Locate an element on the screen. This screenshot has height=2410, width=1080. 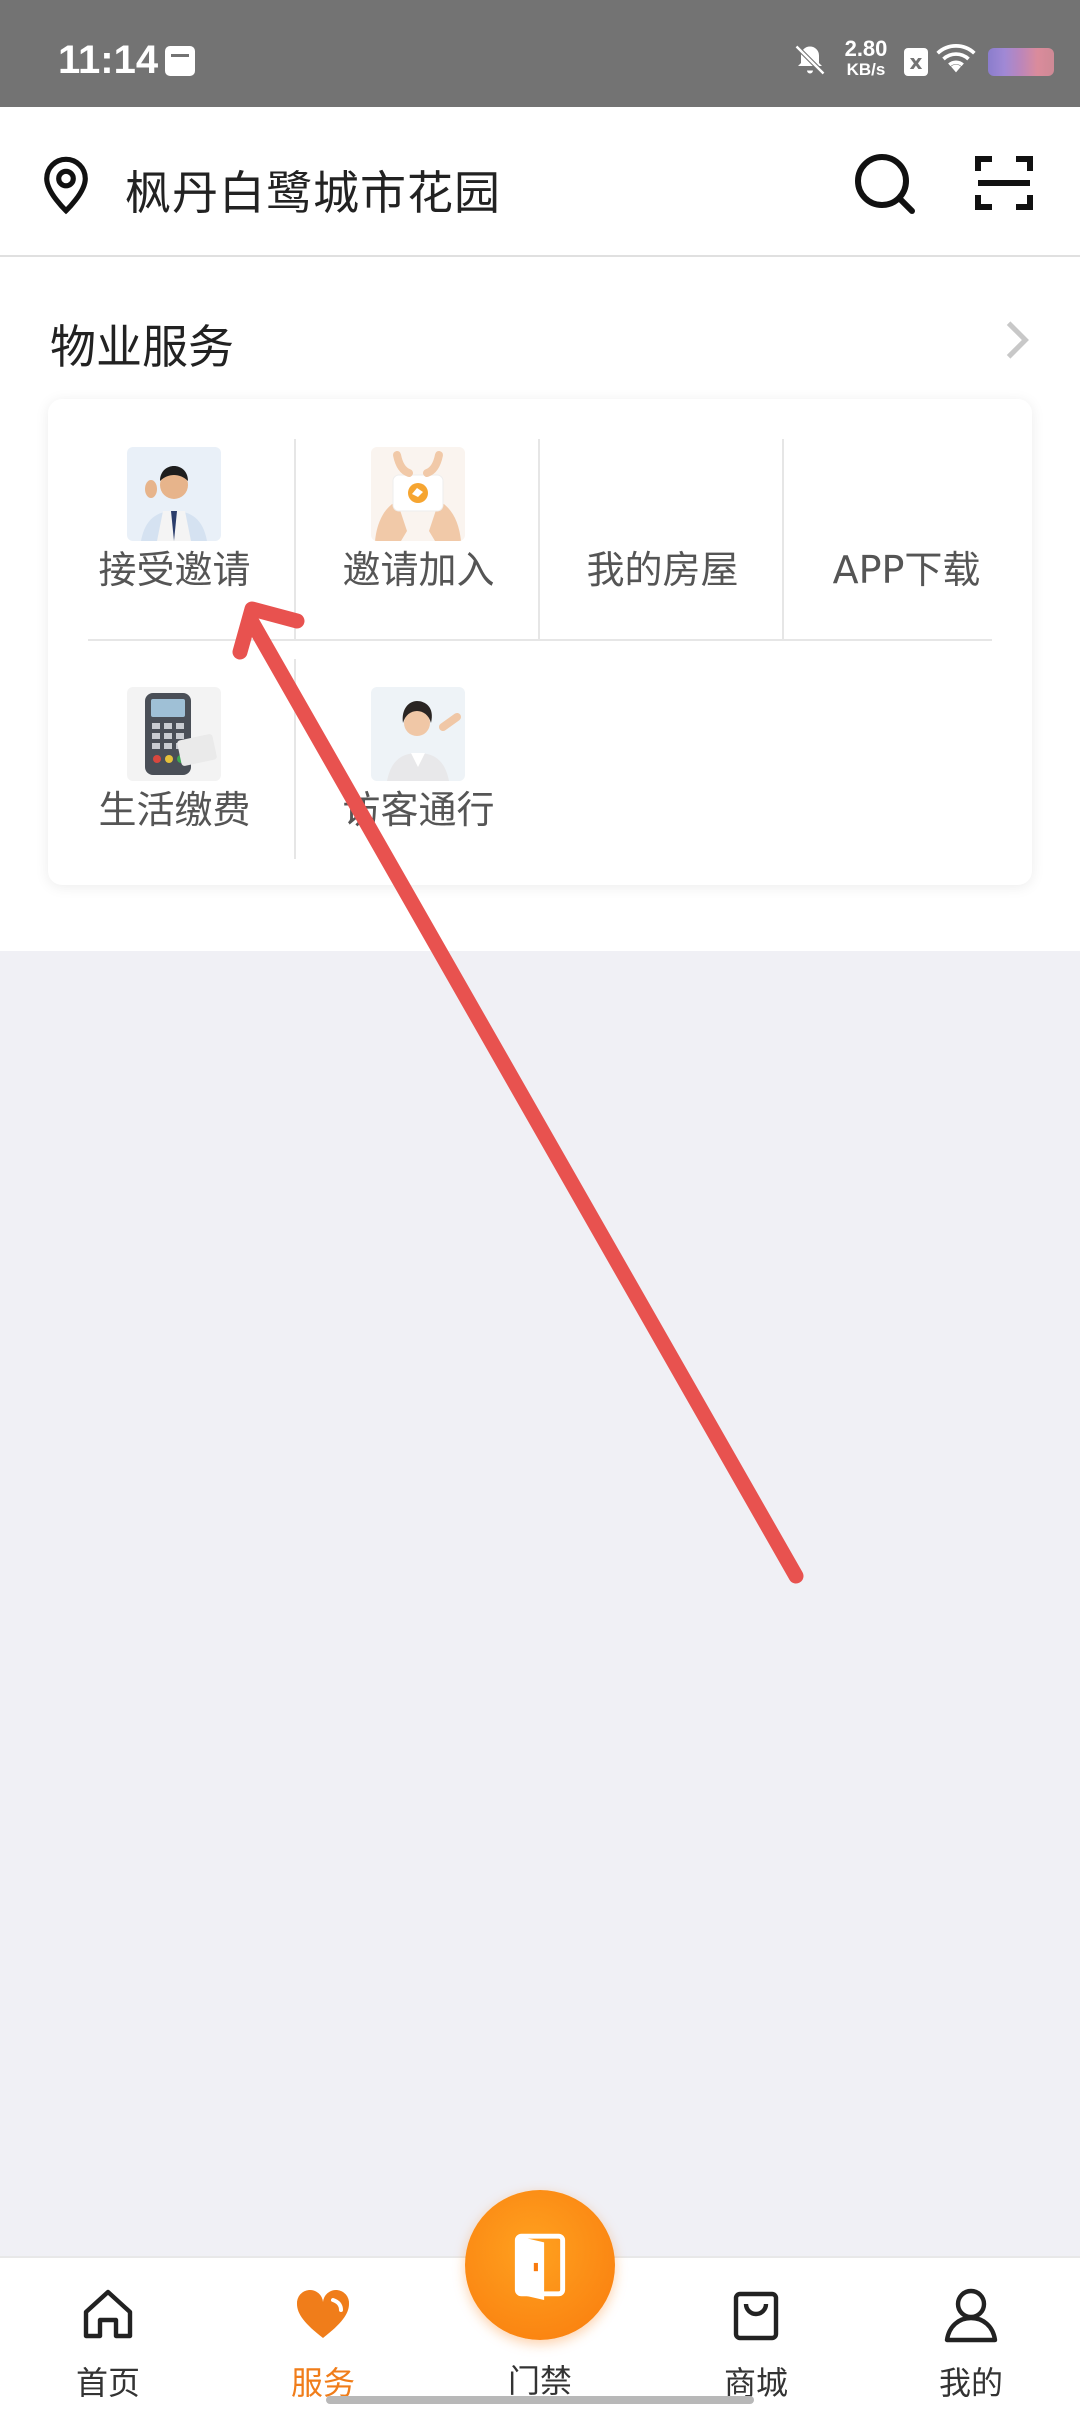
door-access-button is located at coordinates (540, 2265).